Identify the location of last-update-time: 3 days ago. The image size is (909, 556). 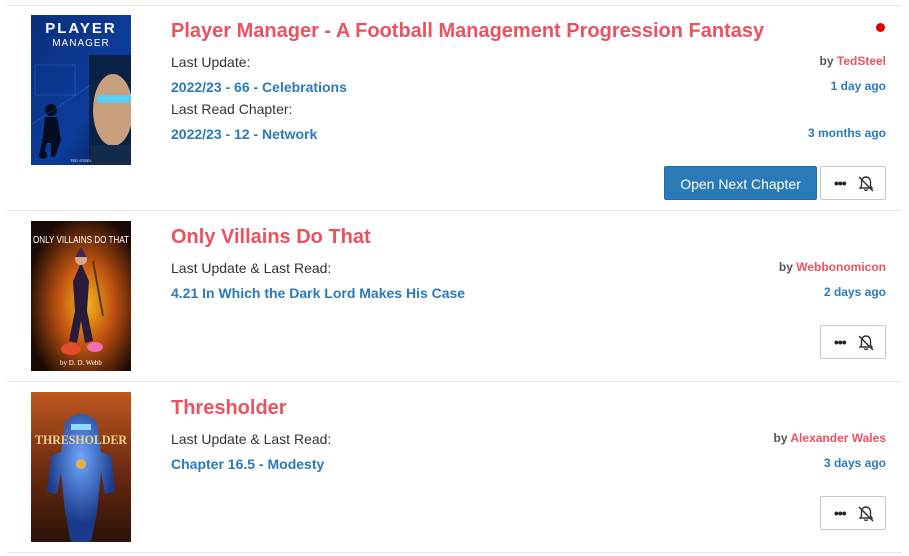
(854, 463).